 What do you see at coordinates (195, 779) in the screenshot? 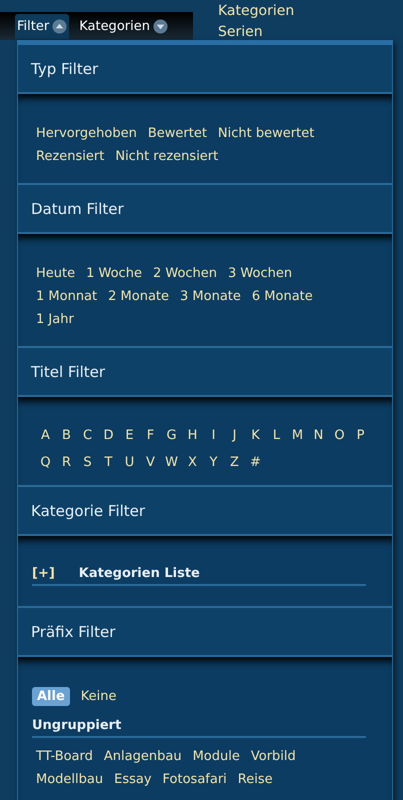
I see `filter-option: Fotosafari` at bounding box center [195, 779].